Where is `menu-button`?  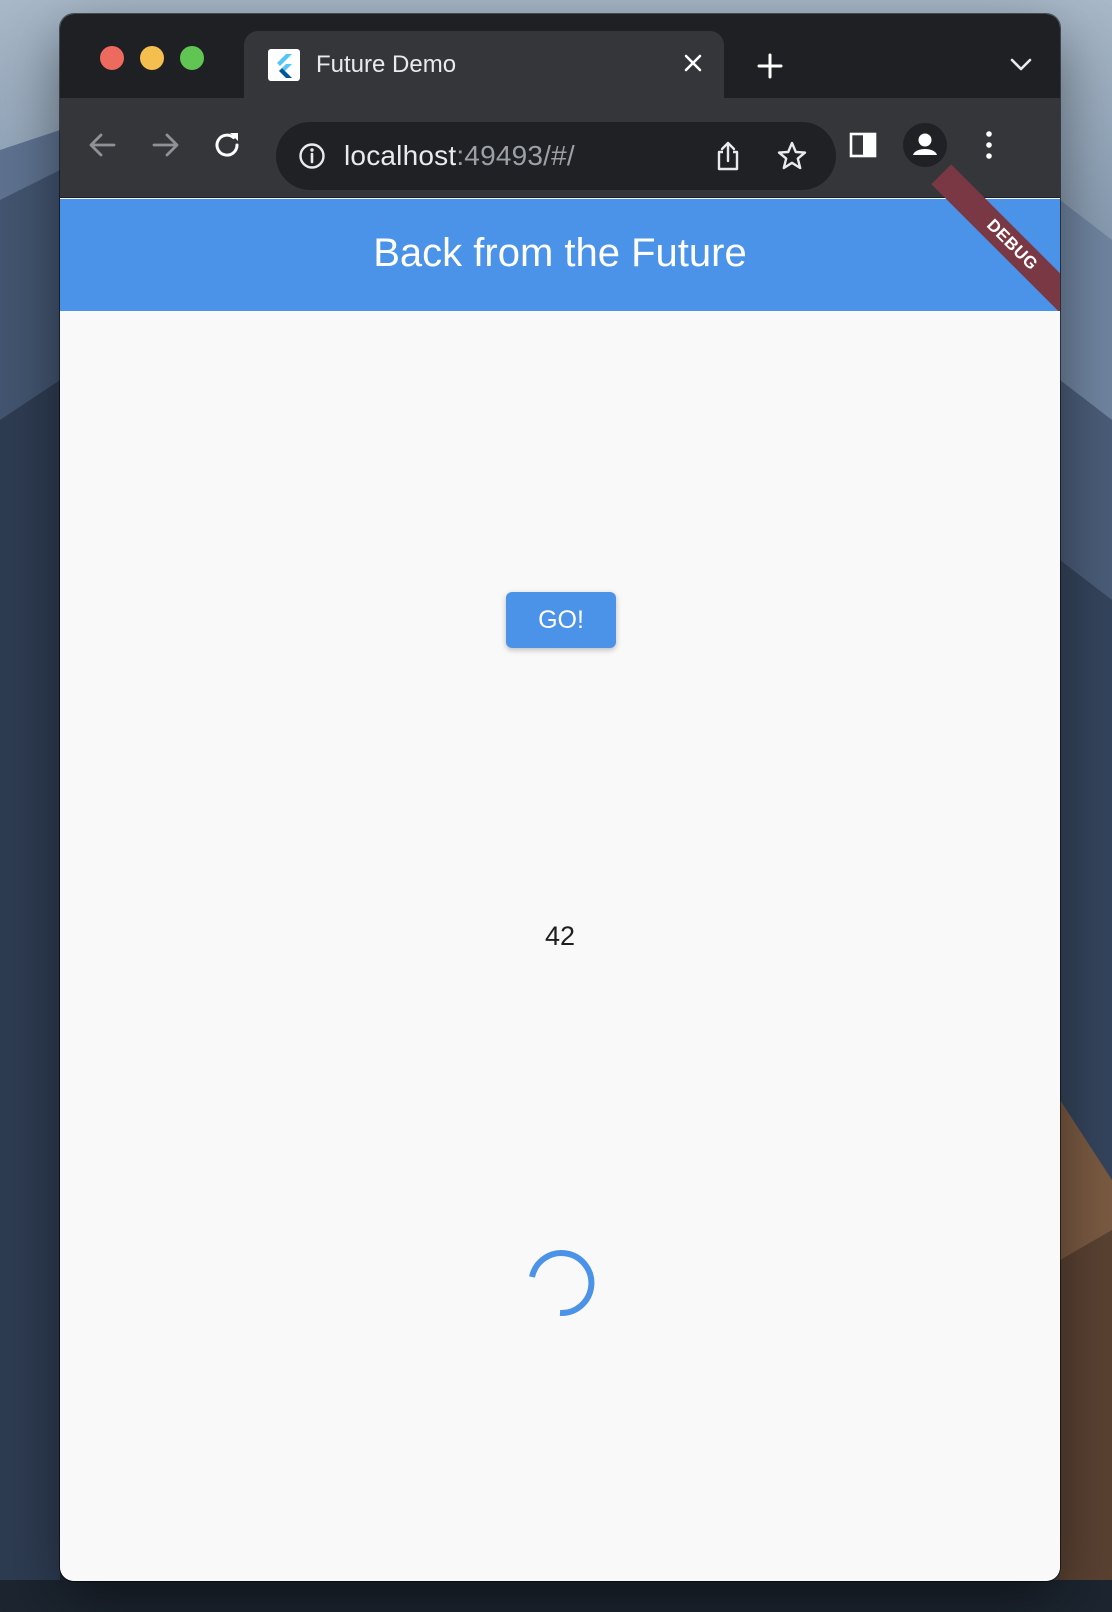
menu-button is located at coordinates (989, 145).